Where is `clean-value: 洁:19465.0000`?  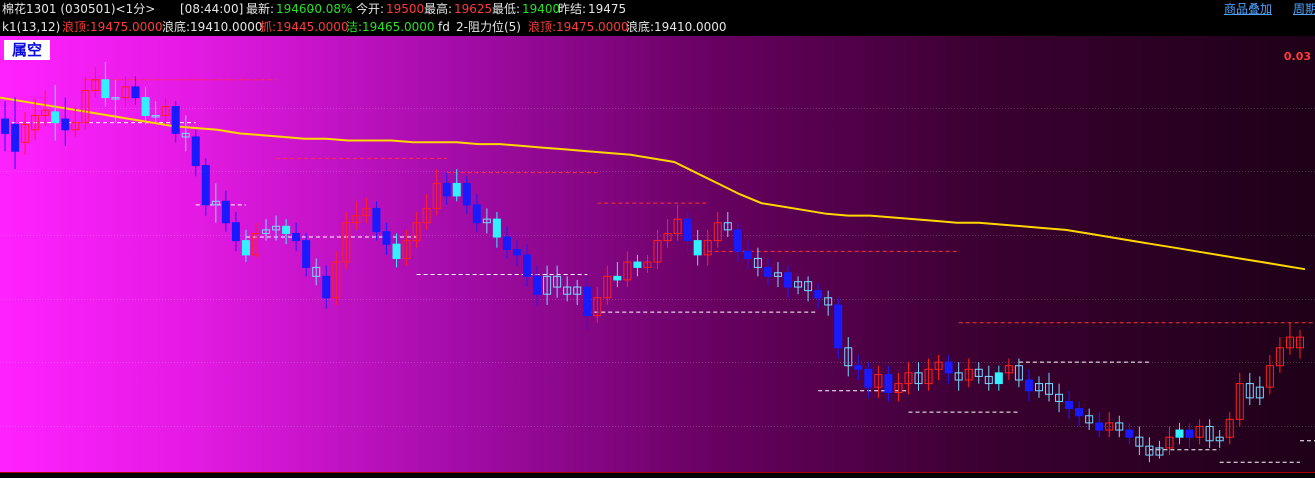
clean-value: 洁:19465.0000 is located at coordinates (390, 27).